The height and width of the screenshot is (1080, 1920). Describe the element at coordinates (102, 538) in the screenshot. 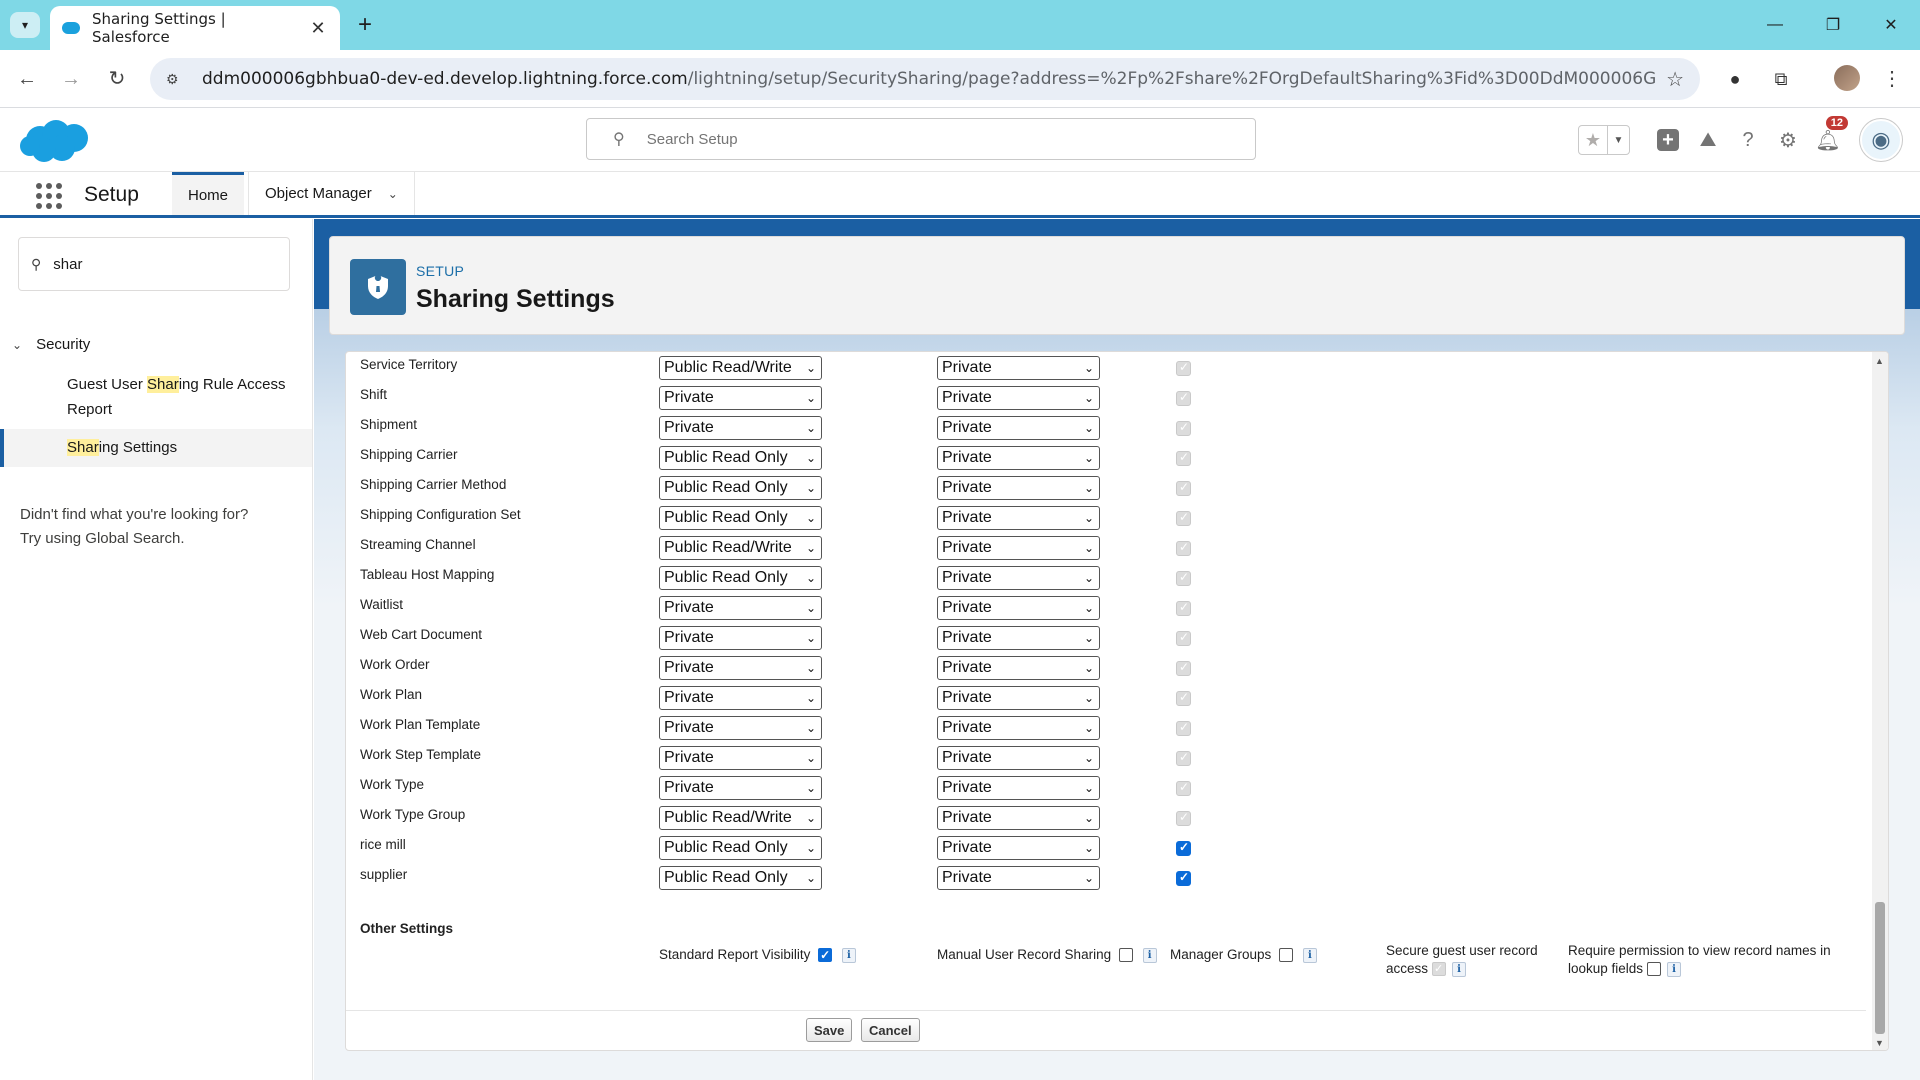

I see `hint-line: Try using Global Search.` at that location.